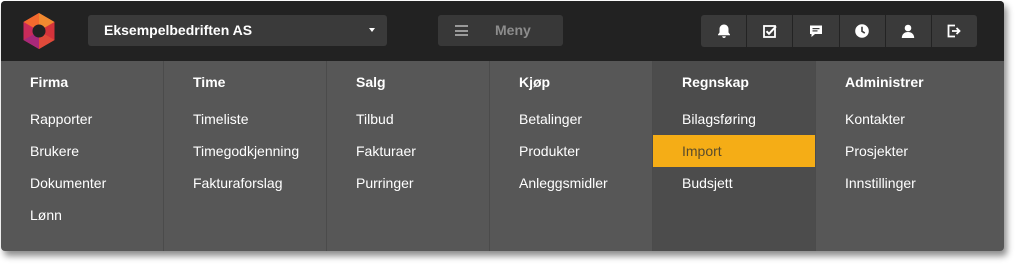  I want to click on menu-item: Rapporter, so click(82, 119).